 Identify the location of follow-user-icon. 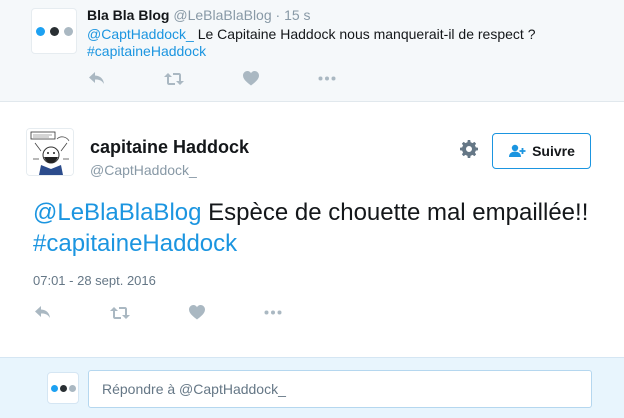
(517, 150).